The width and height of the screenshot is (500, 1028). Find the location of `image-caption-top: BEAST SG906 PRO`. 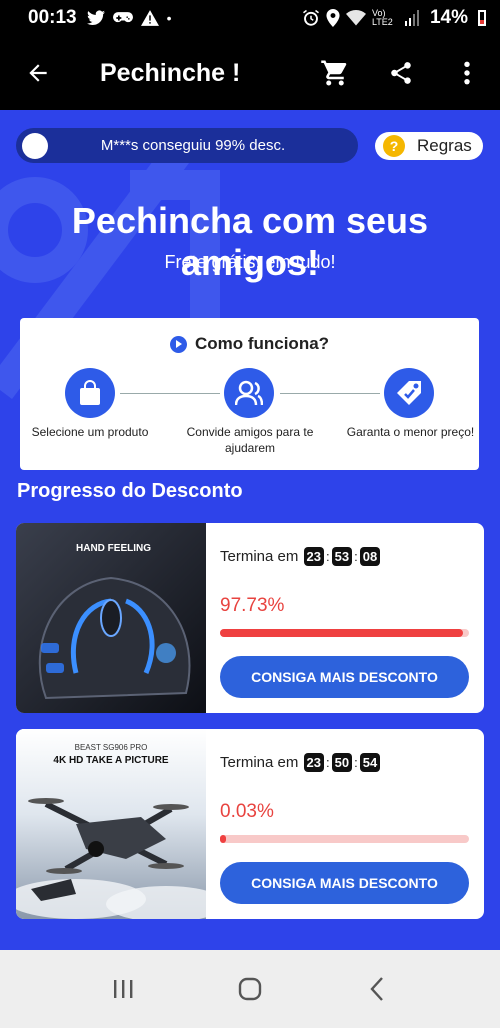

image-caption-top: BEAST SG906 PRO is located at coordinates (111, 747).